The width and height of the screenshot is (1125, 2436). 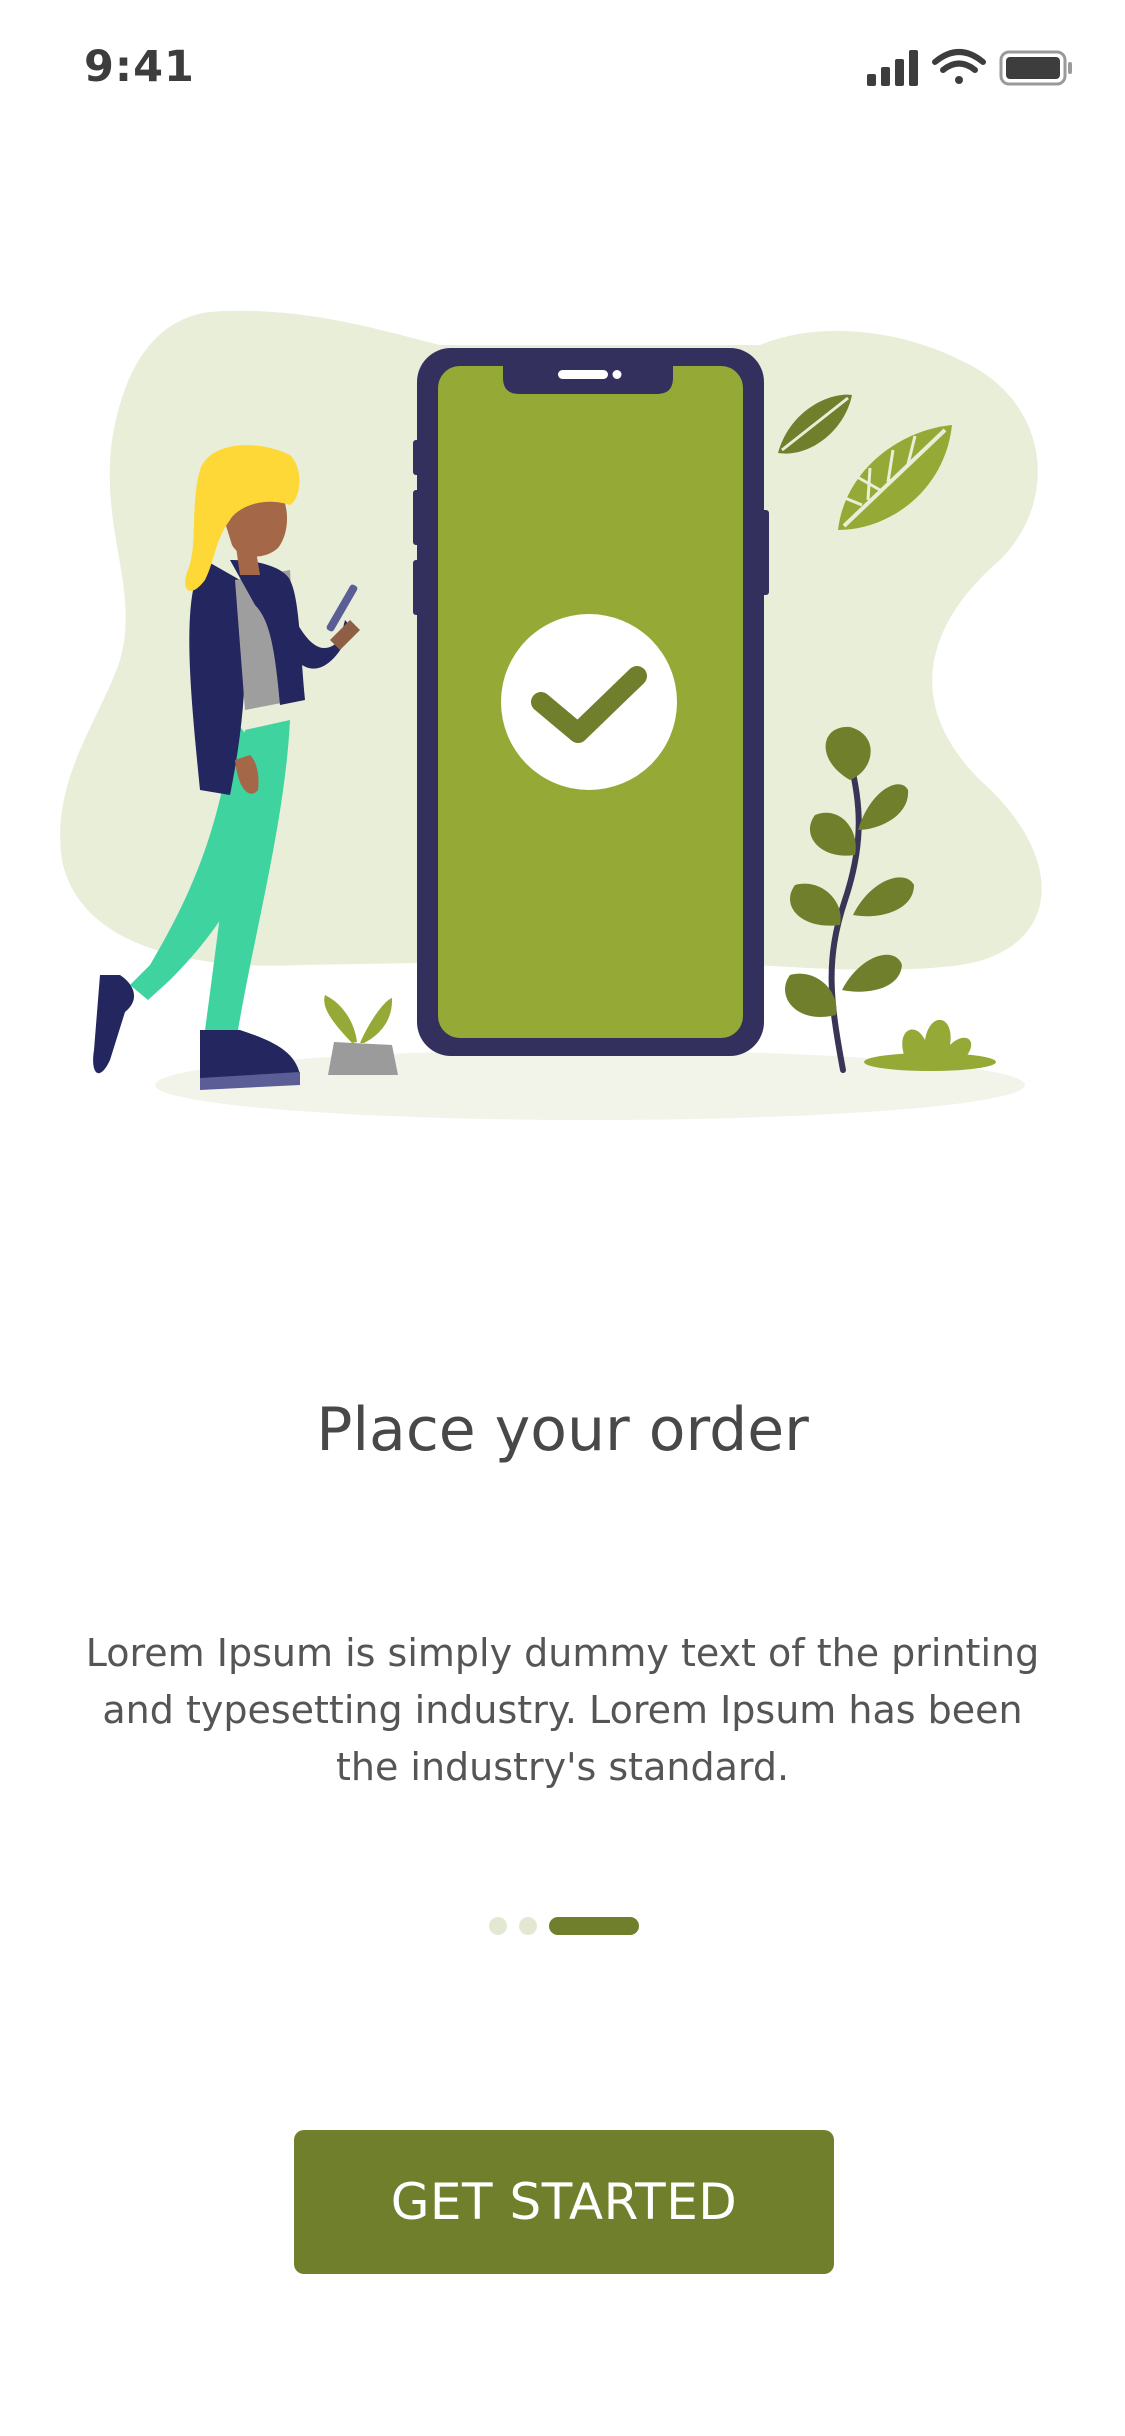 I want to click on page-indicator, so click(x=564, y=1926).